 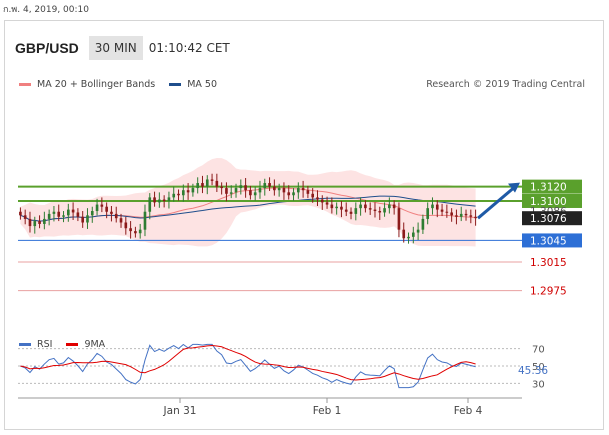 What do you see at coordinates (327, 411) in the screenshot?
I see `x-tick-label: Feb 1` at bounding box center [327, 411].